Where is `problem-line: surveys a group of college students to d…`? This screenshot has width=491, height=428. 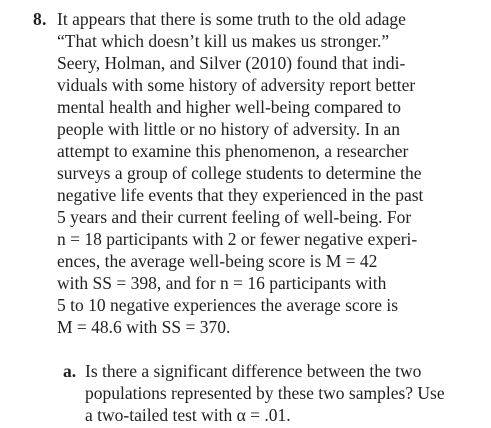
problem-line: surveys a group of college students to d… is located at coordinates (239, 173).